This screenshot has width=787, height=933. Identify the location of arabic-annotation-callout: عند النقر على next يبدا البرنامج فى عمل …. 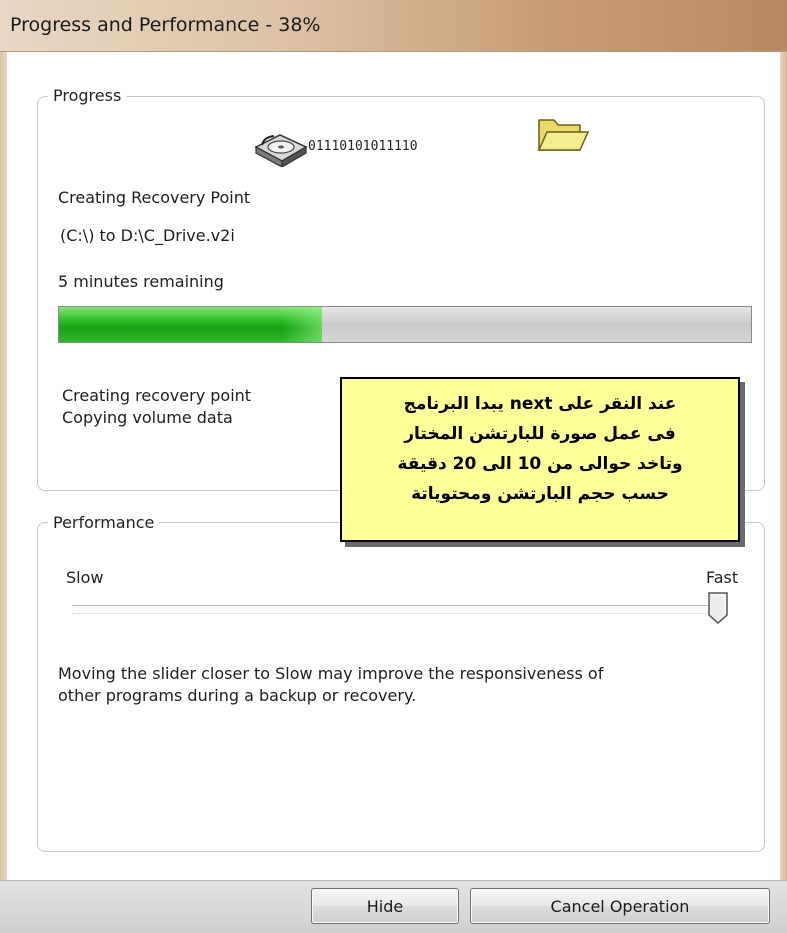
(540, 459).